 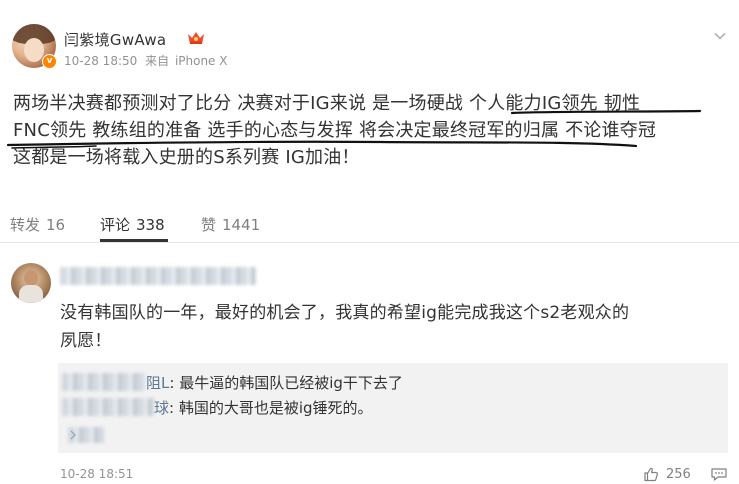 What do you see at coordinates (209, 225) in the screenshot?
I see `like-label: 赞` at bounding box center [209, 225].